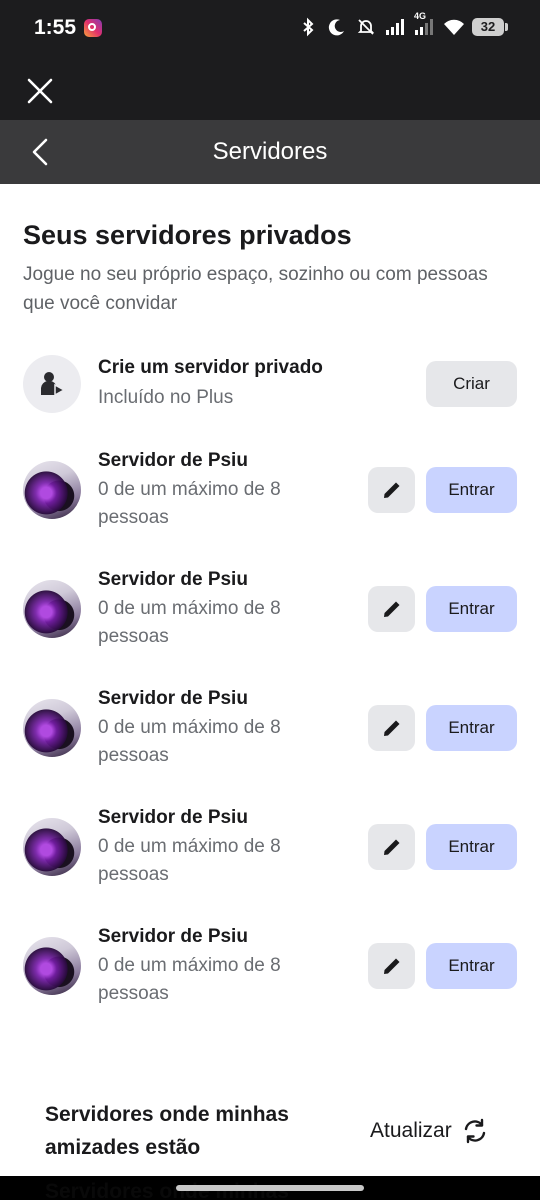 The image size is (540, 1200). I want to click on person-play-icon, so click(53, 384).